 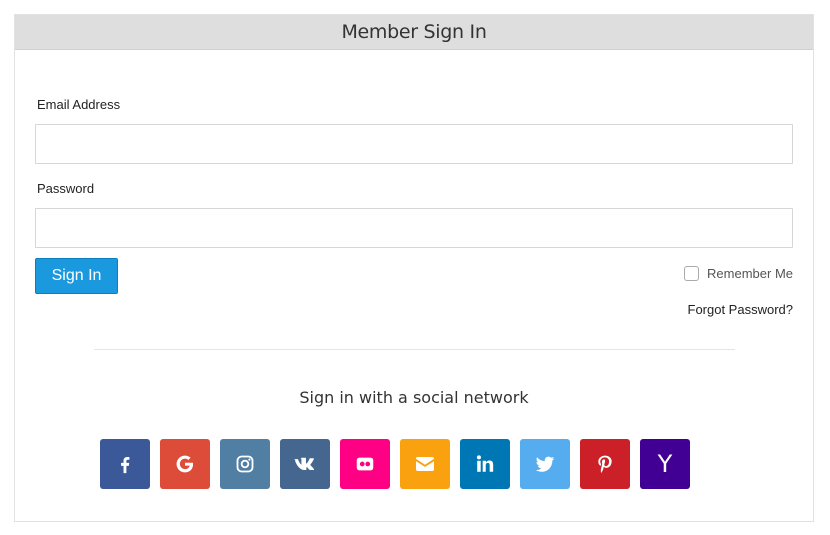 I want to click on google-button, so click(x=185, y=464).